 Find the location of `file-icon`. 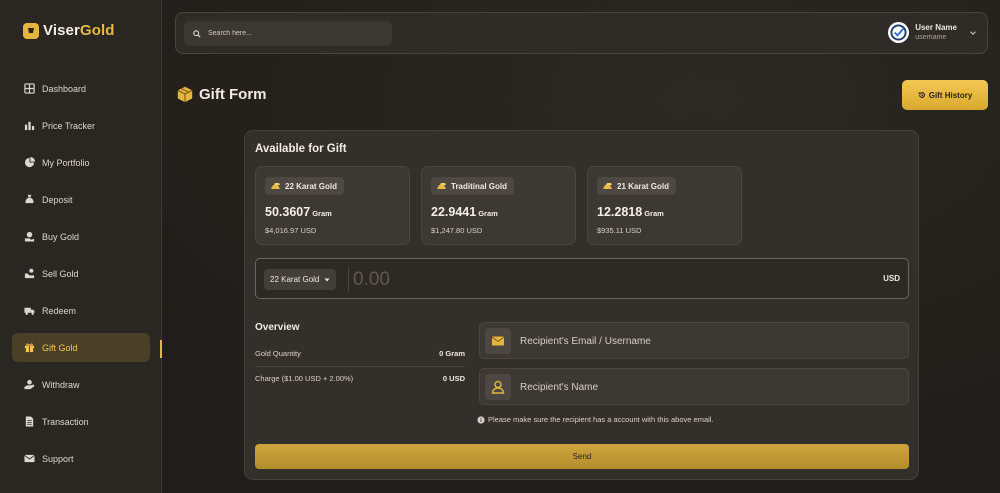

file-icon is located at coordinates (29, 421).